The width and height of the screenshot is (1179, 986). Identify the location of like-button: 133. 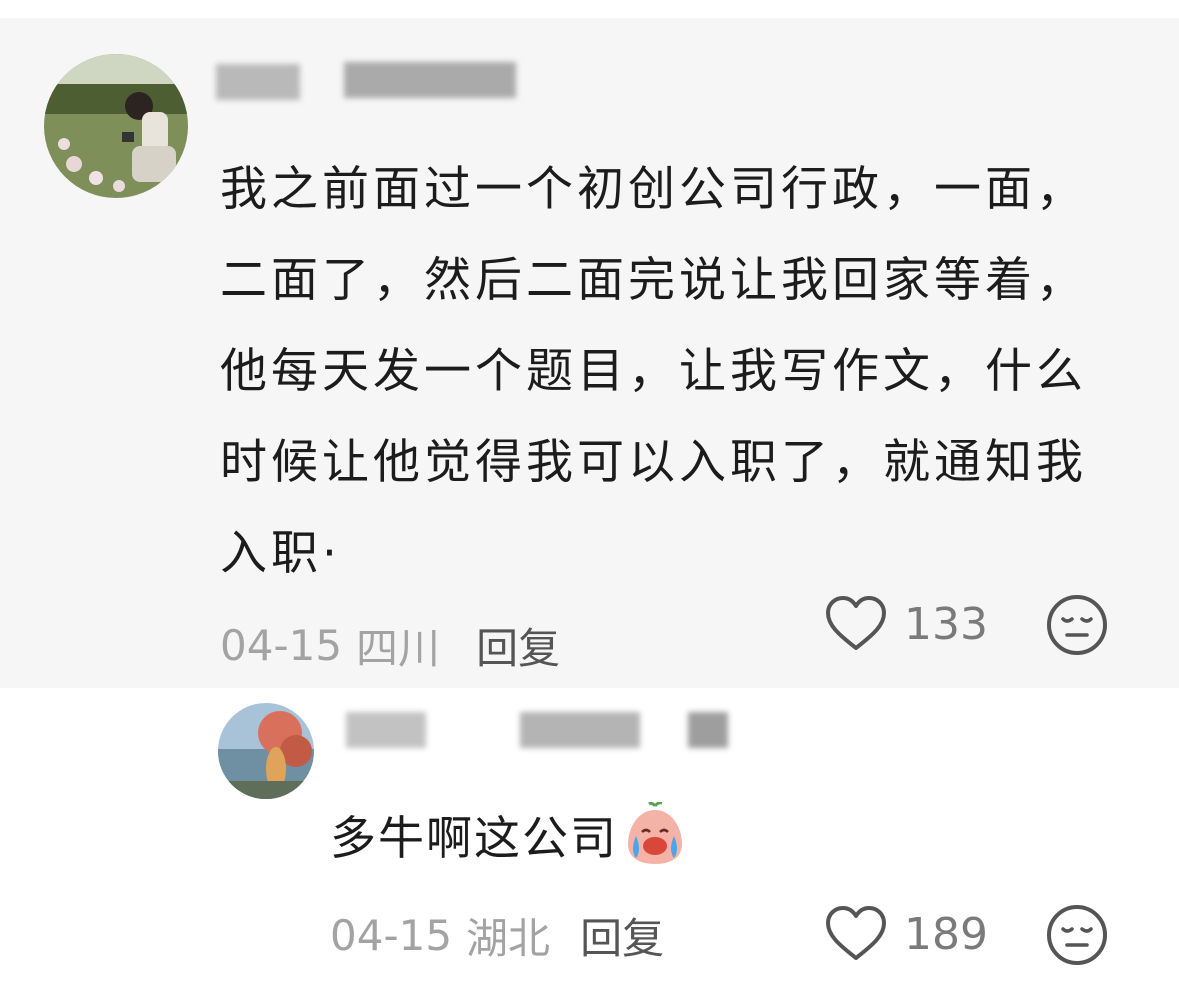
(906, 624).